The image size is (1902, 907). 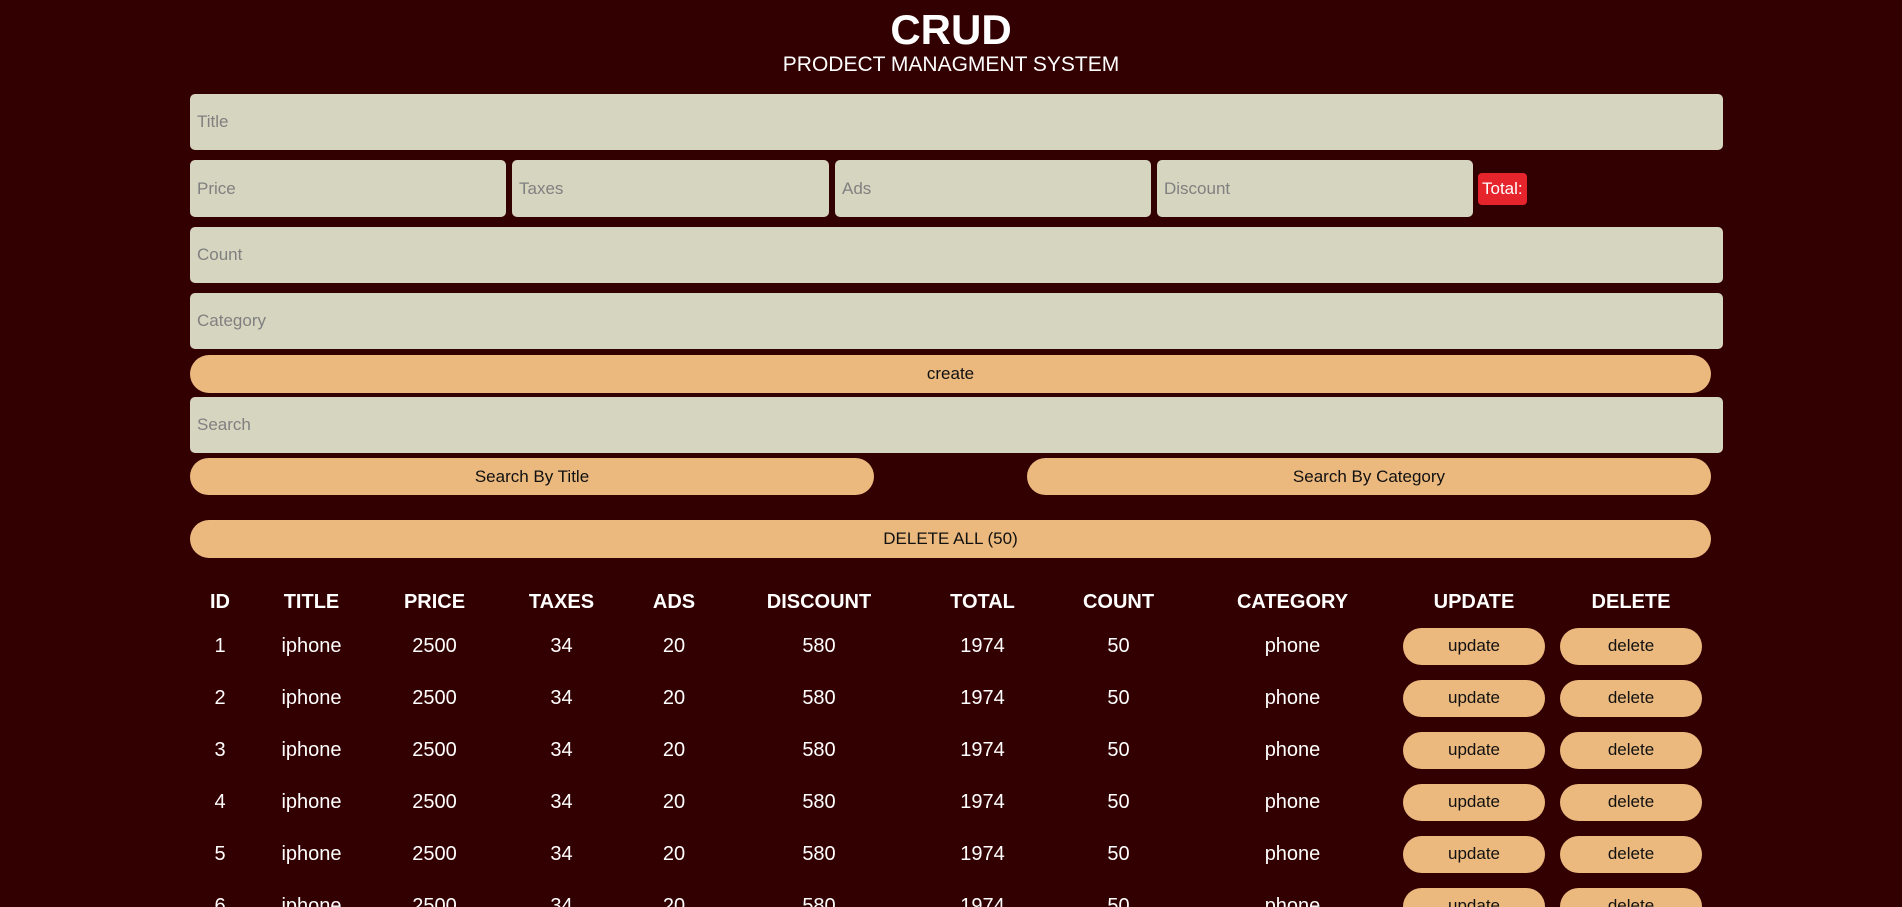 I want to click on ads-input, so click(x=993, y=188).